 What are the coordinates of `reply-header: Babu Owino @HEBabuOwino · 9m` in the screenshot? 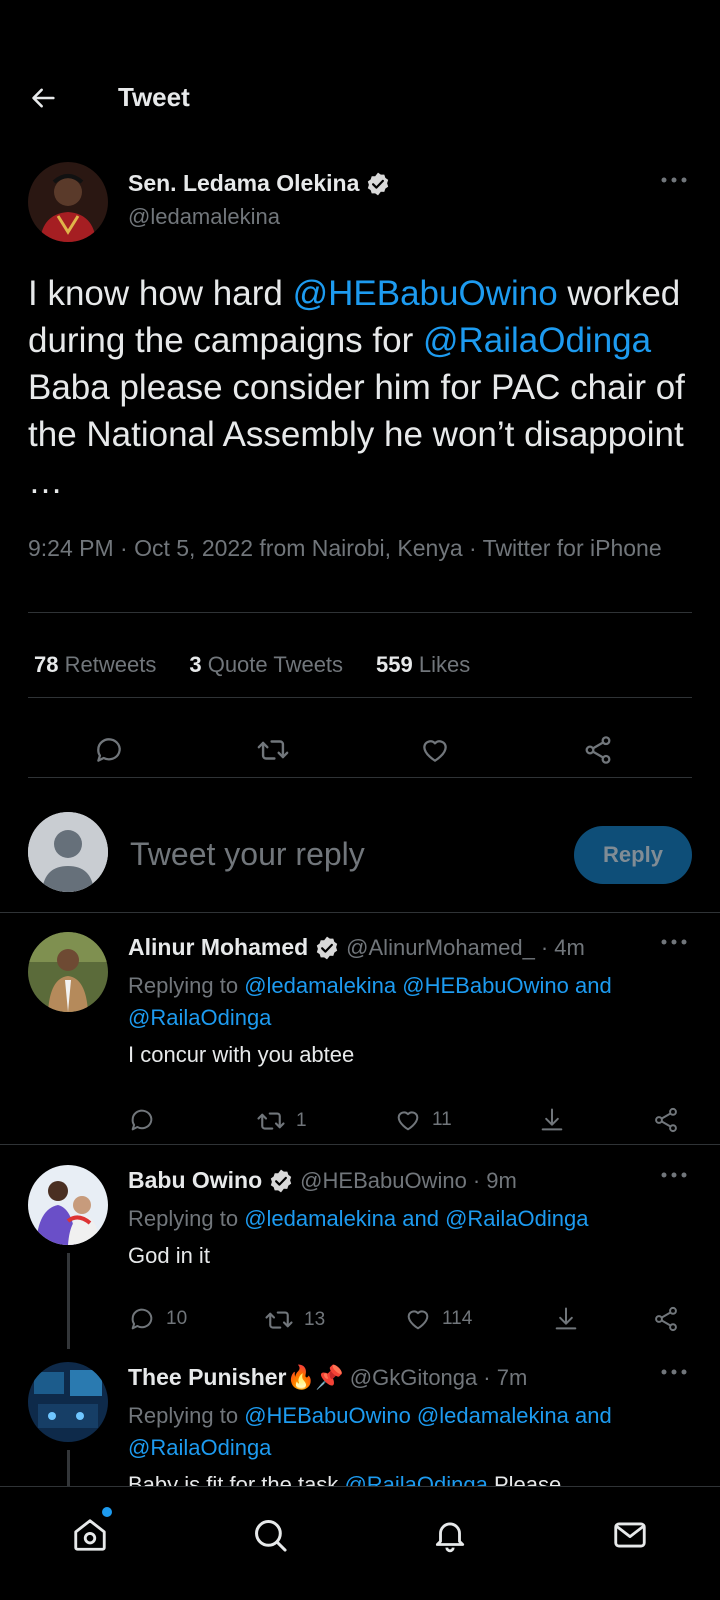 It's located at (322, 1180).